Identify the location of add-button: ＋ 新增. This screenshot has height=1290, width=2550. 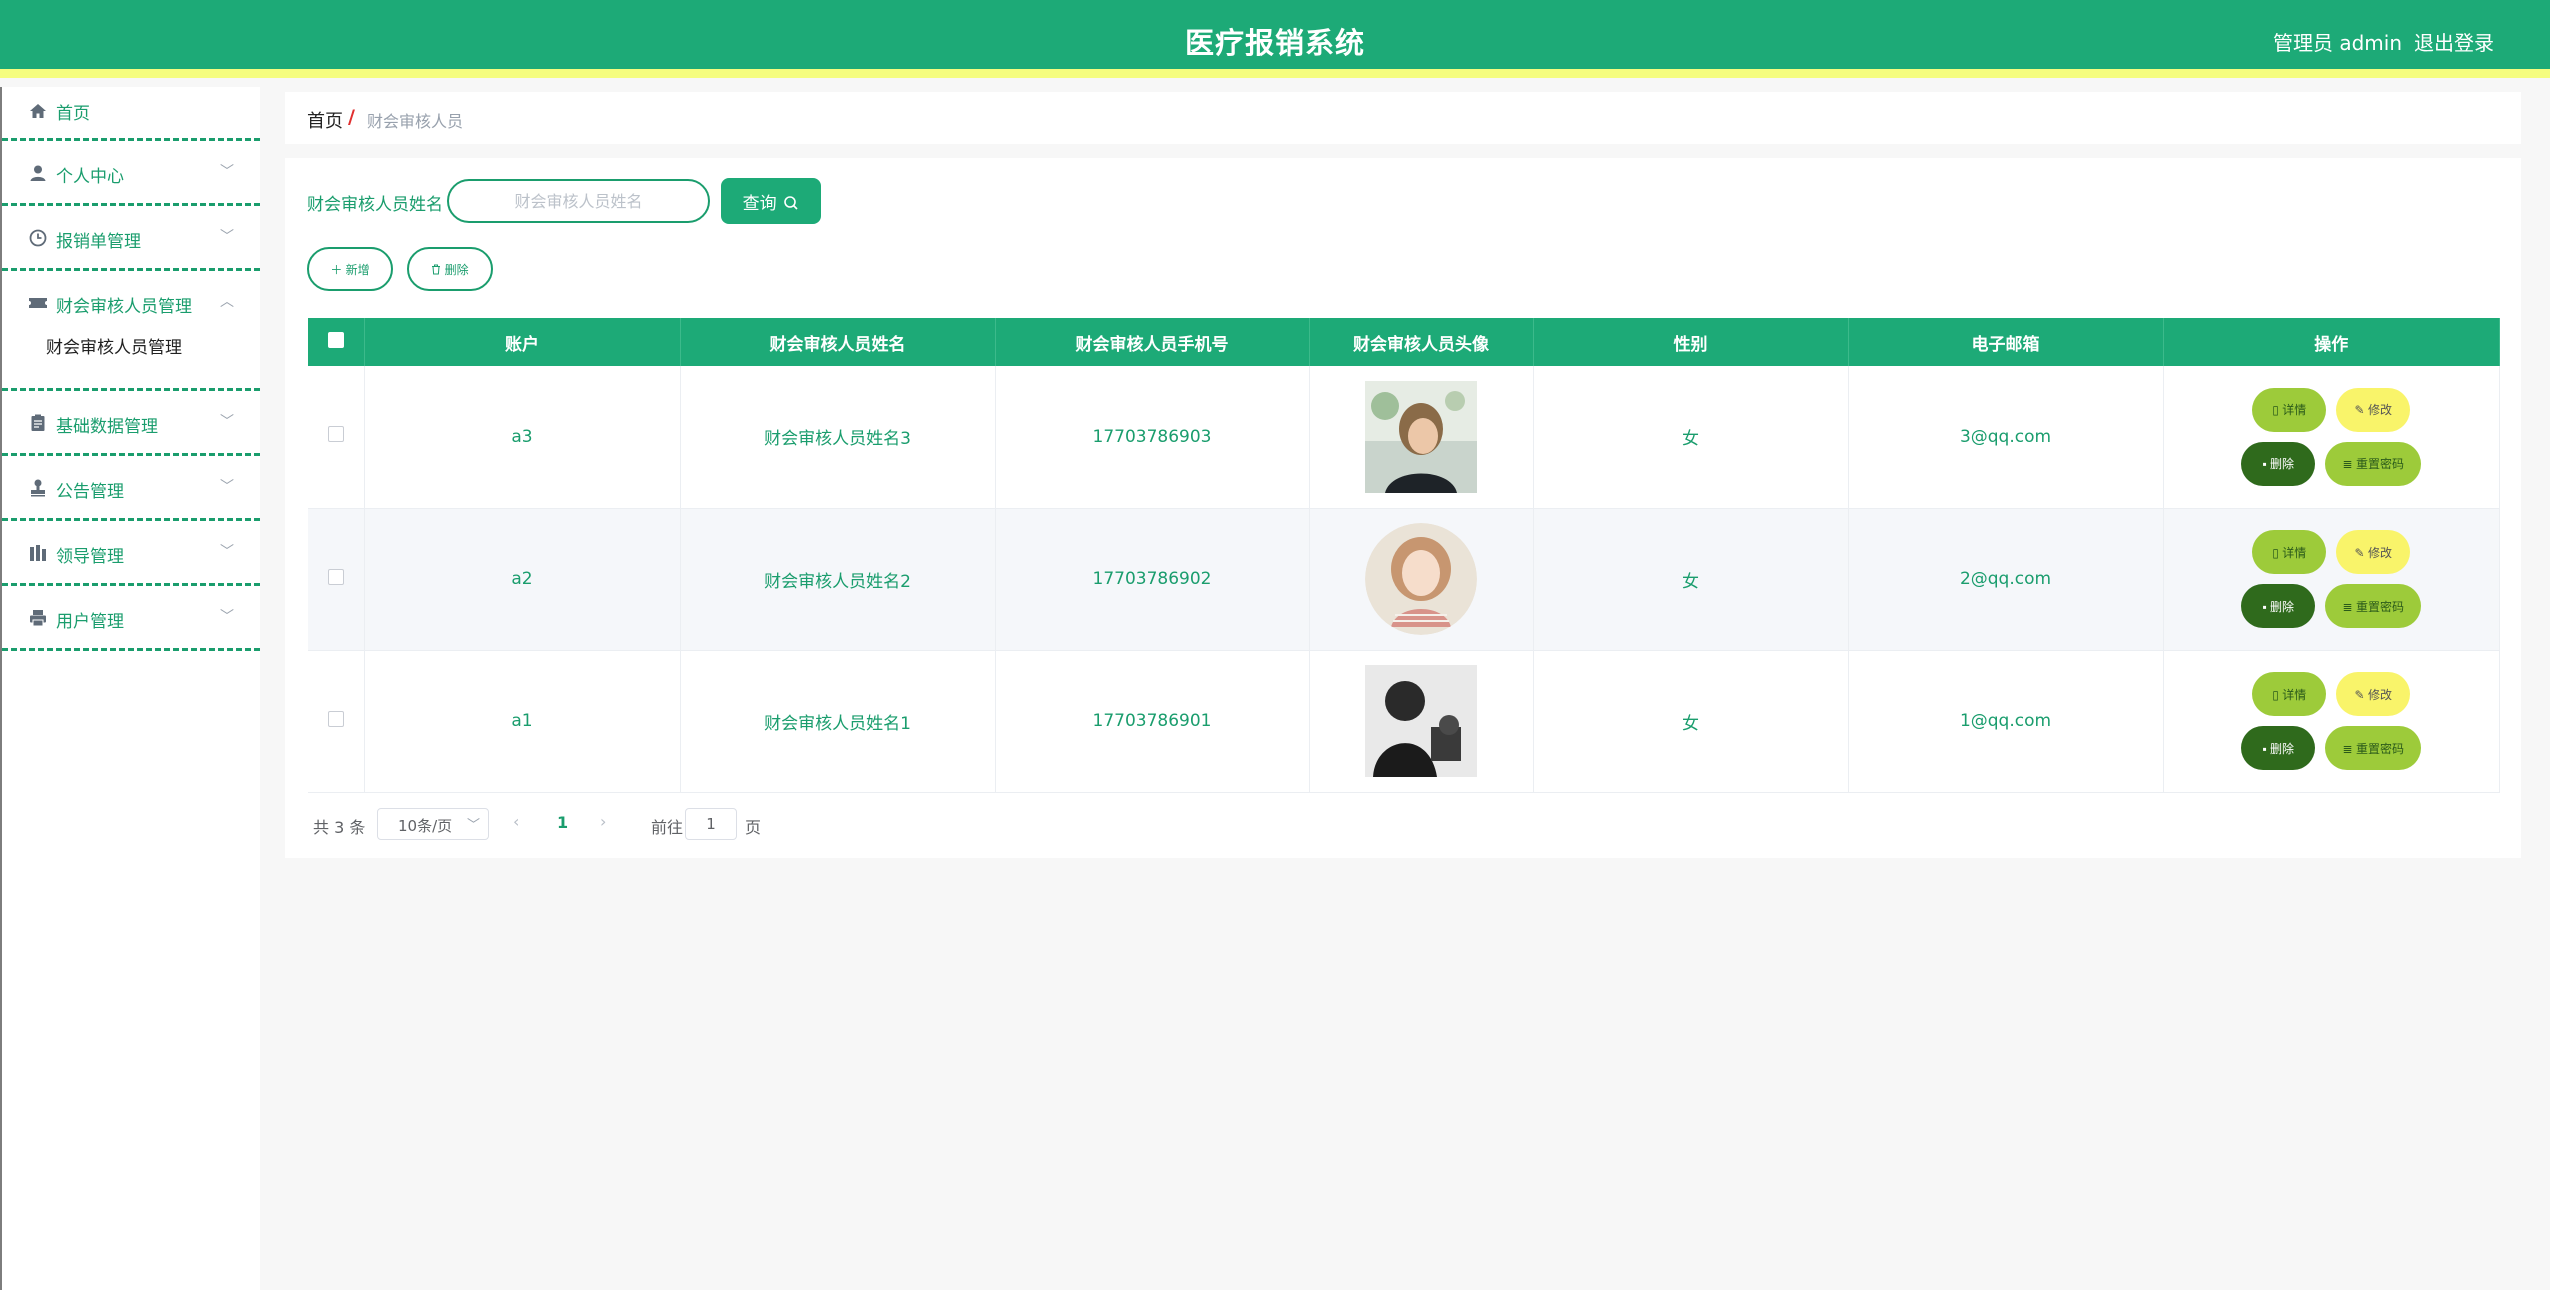
(350, 269).